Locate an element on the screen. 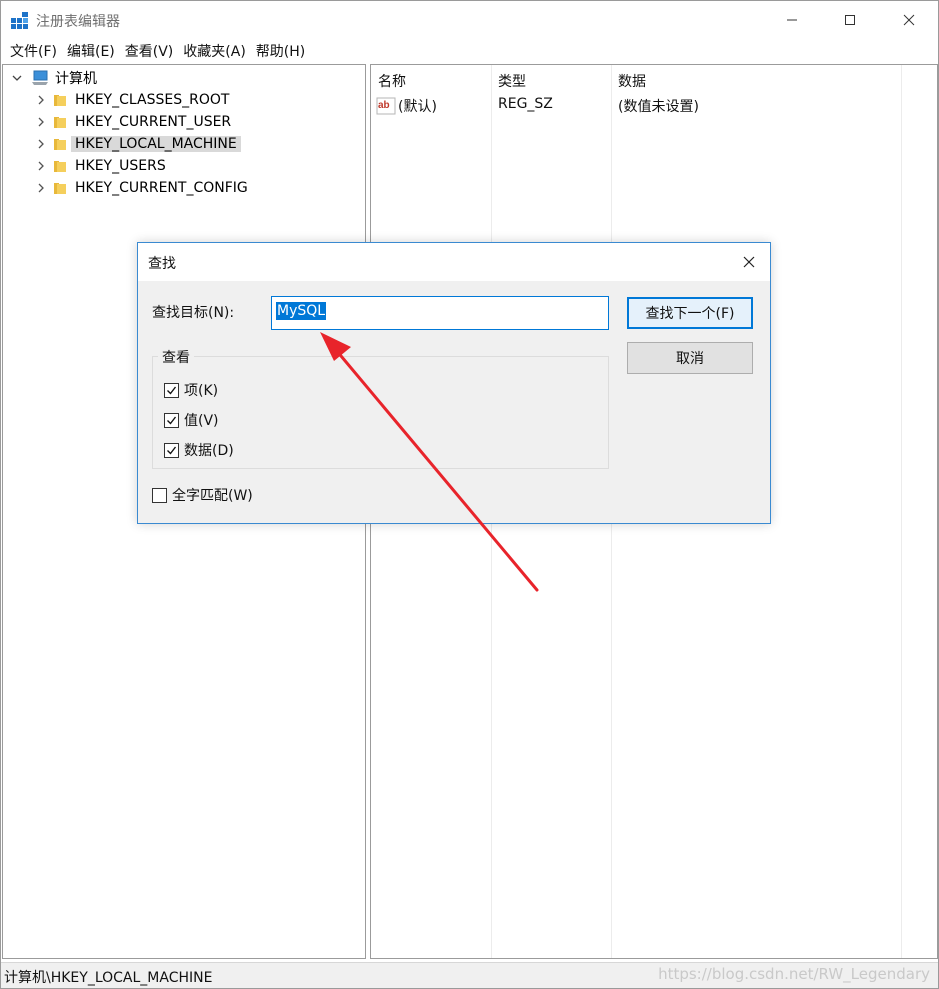 The width and height of the screenshot is (939, 989). string-value-icon: ab is located at coordinates (386, 106).